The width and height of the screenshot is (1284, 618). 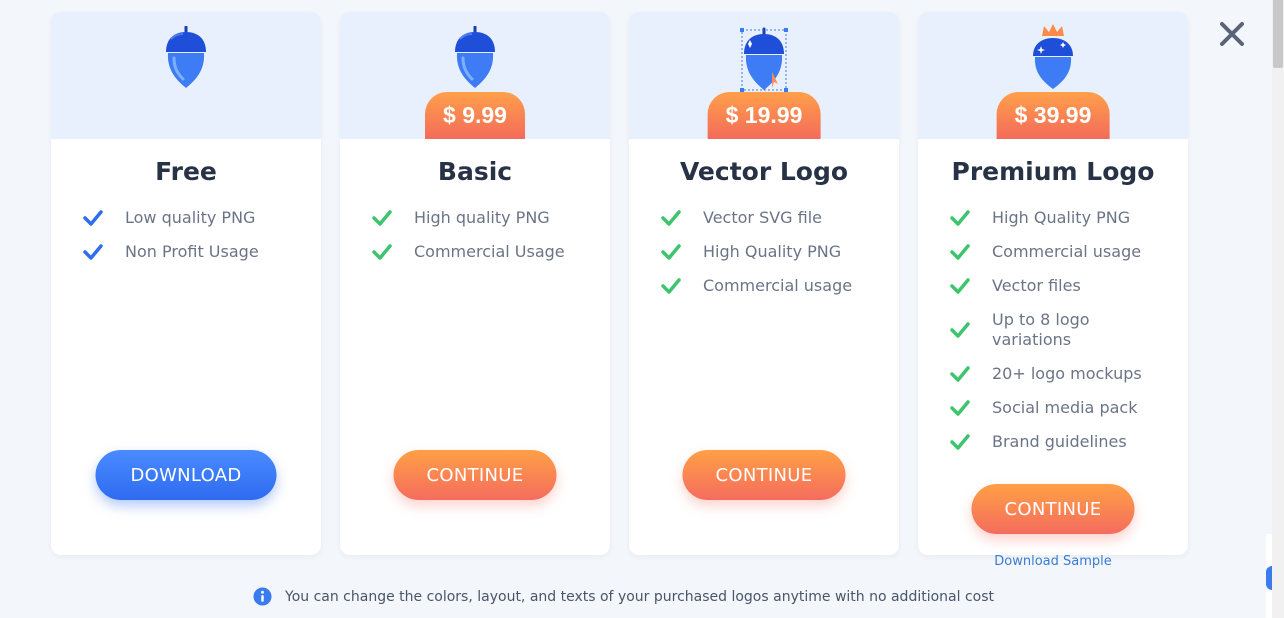 I want to click on feature-label: Vector SVG file, so click(x=763, y=217).